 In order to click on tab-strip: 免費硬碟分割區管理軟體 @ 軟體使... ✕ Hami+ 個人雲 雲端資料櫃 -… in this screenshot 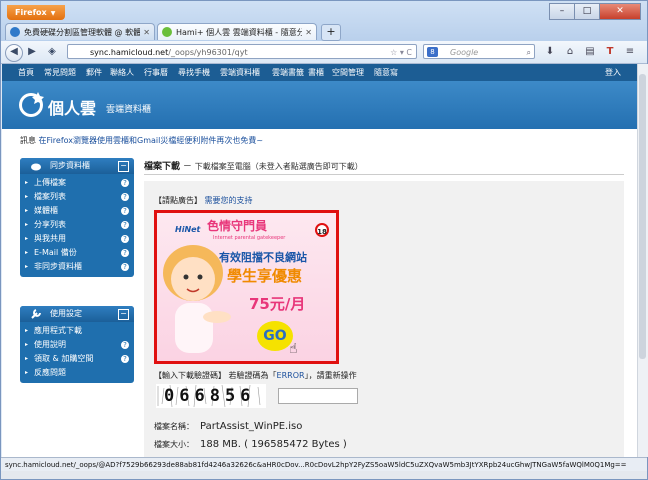, I will do `click(173, 32)`.